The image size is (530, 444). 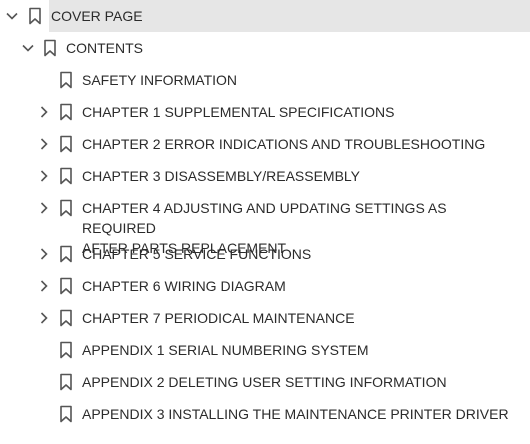 What do you see at coordinates (265, 16) in the screenshot?
I see `bookmark-item-cover-page: COVER PAGE` at bounding box center [265, 16].